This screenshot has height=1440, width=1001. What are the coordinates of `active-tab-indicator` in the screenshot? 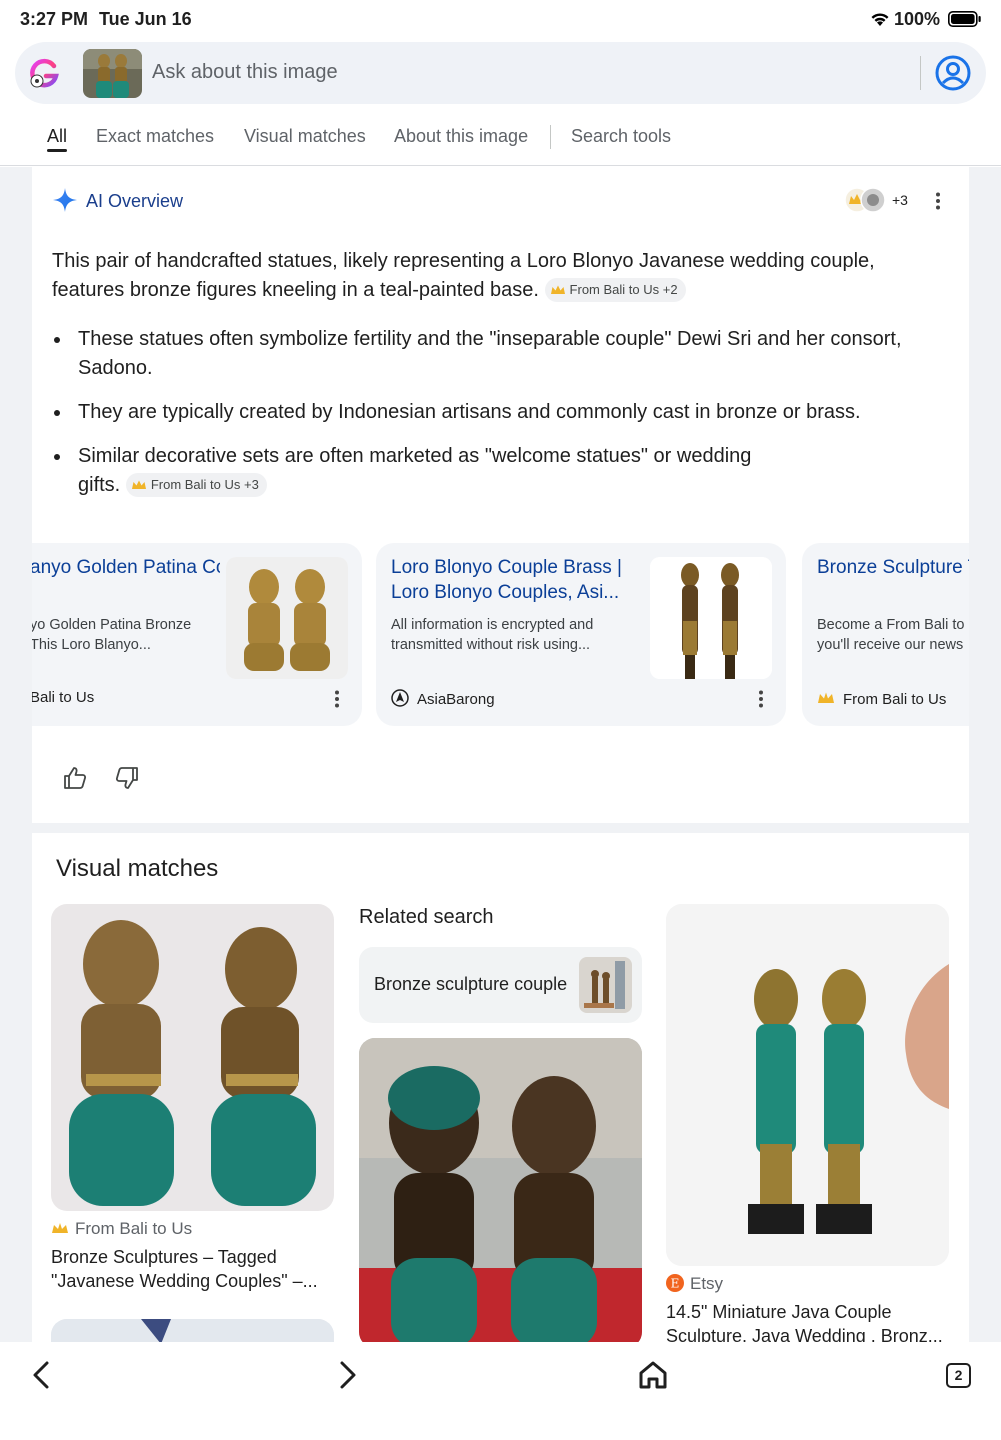 It's located at (57, 150).